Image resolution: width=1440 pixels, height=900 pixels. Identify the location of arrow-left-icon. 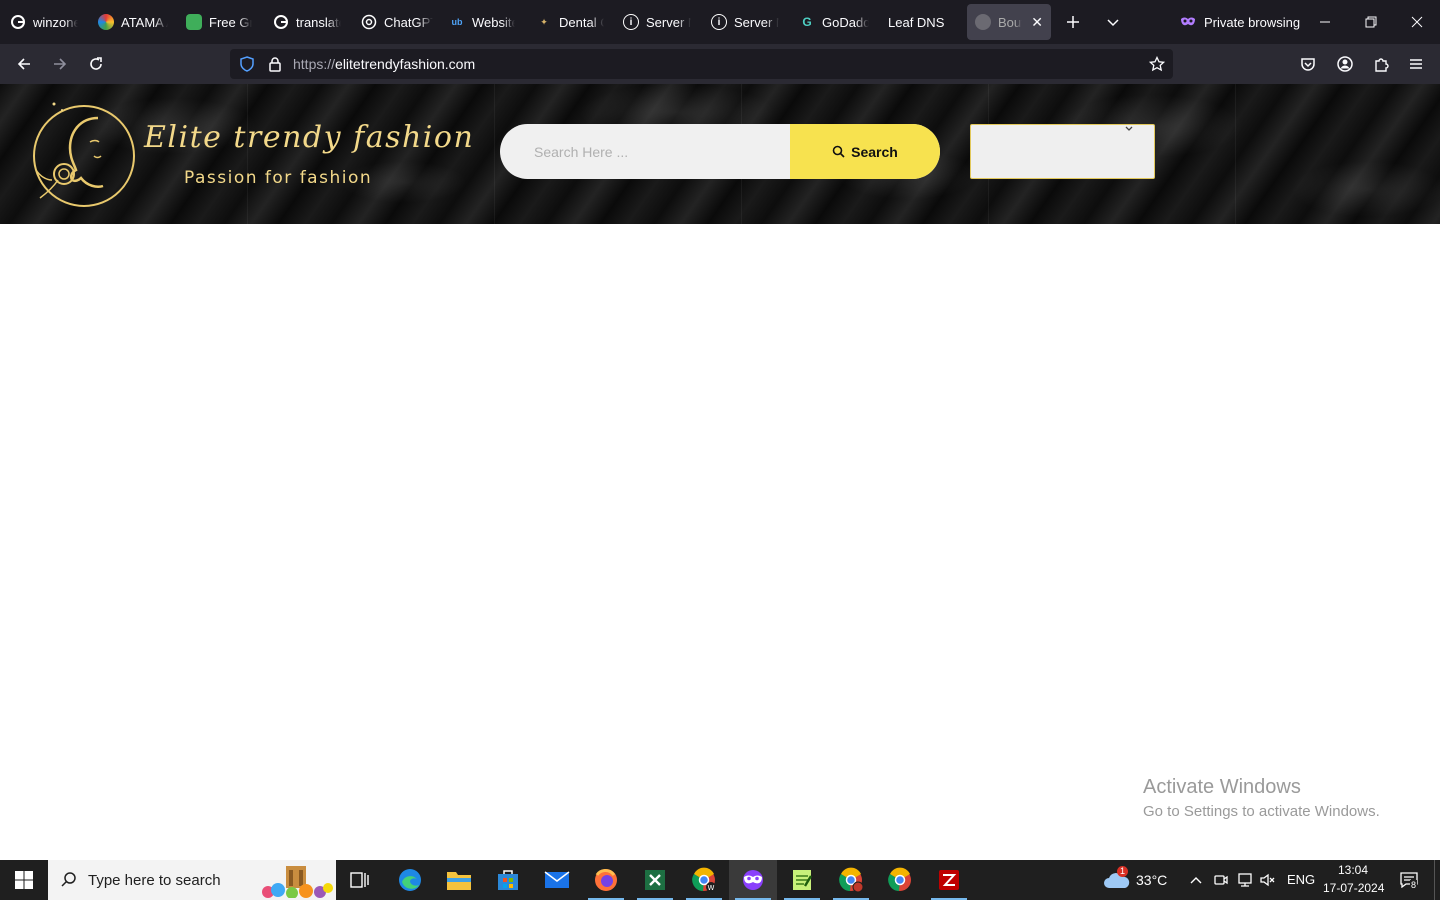
(23, 64).